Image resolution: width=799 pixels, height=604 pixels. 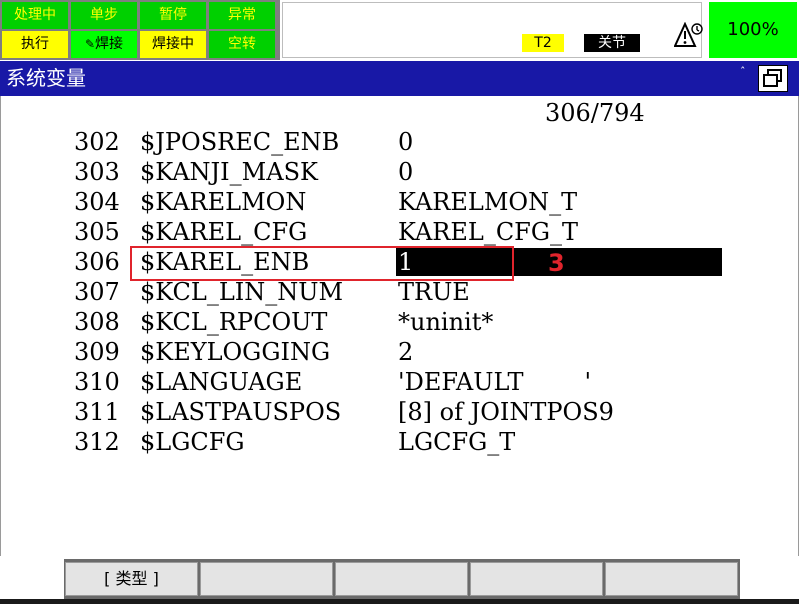 I want to click on variable-name: $KARELMON, so click(x=223, y=202).